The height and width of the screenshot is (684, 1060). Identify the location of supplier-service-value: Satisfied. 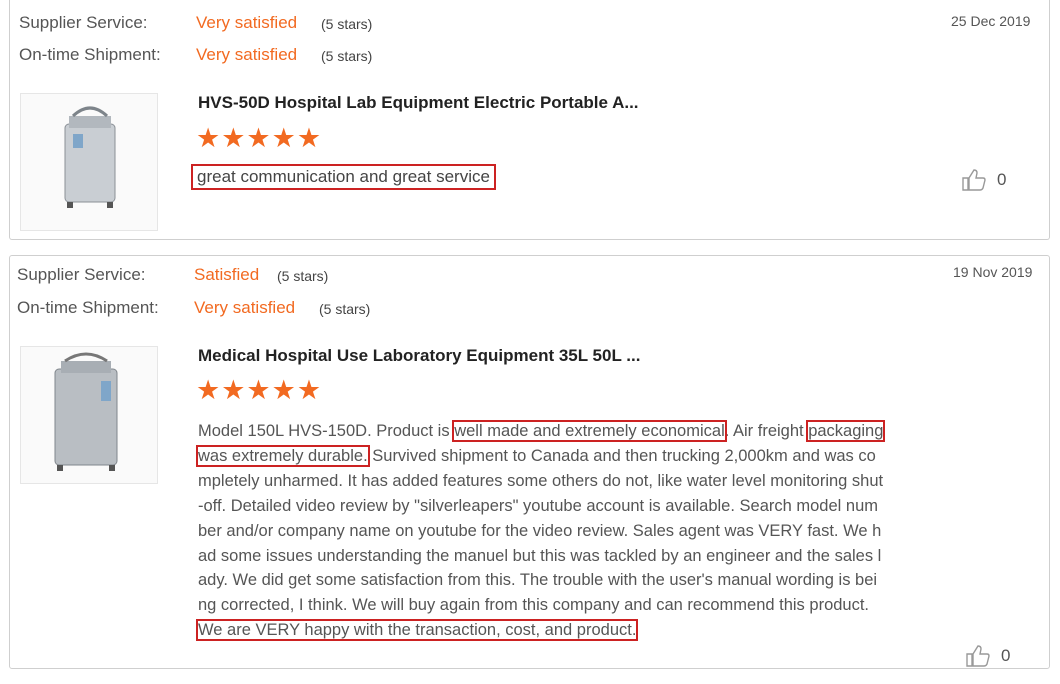
(227, 274).